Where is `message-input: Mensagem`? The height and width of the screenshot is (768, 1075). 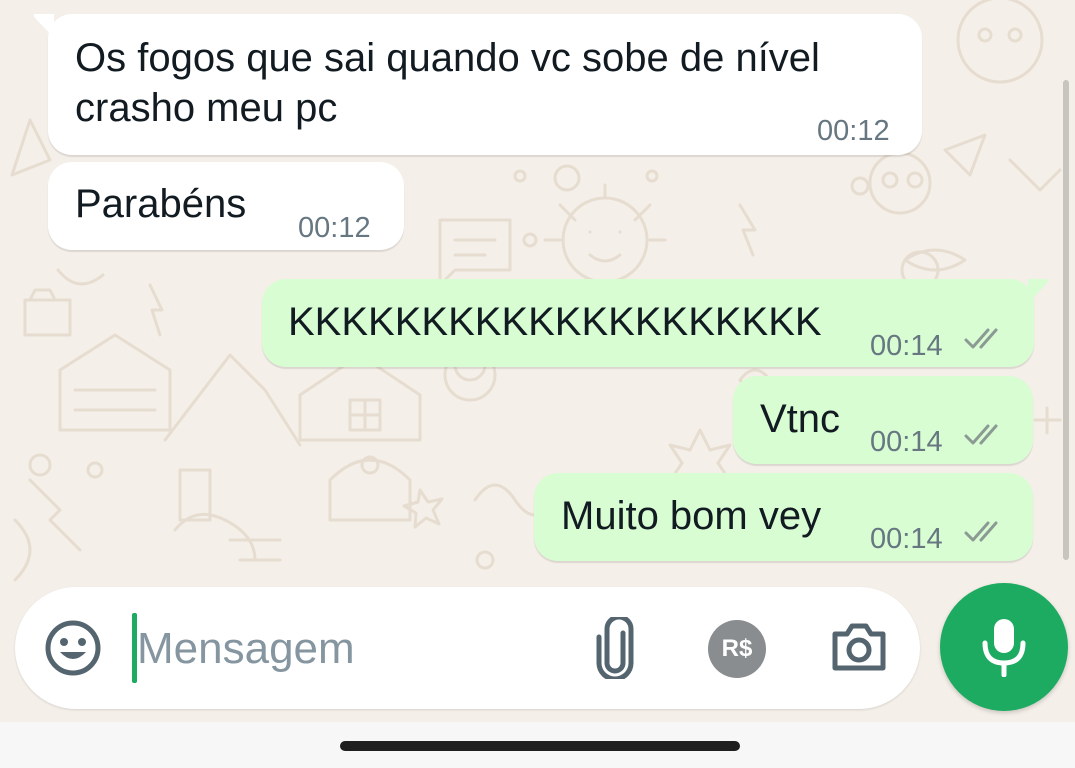
message-input: Mensagem is located at coordinates (246, 649).